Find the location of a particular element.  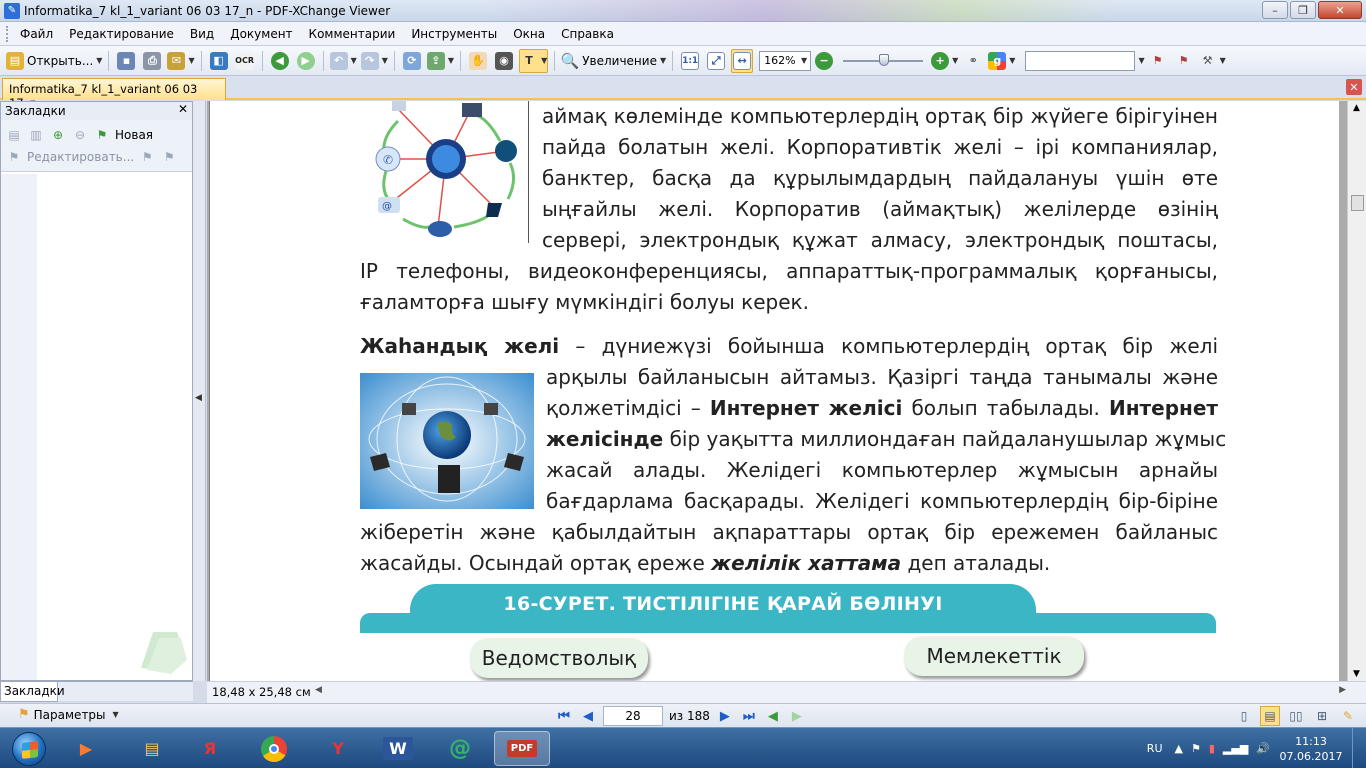

scroll-thumb is located at coordinates (1357, 203).